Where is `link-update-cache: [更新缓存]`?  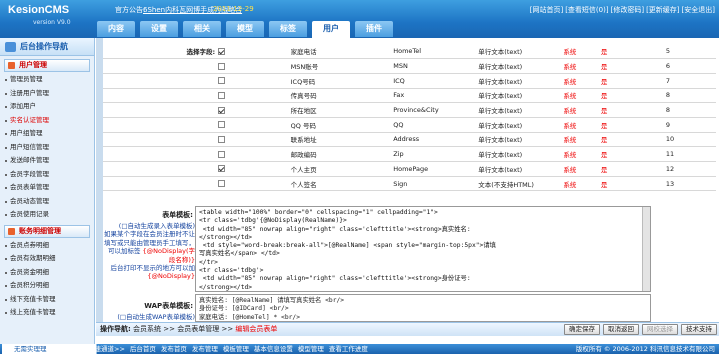 link-update-cache: [更新缓存] is located at coordinates (662, 10).